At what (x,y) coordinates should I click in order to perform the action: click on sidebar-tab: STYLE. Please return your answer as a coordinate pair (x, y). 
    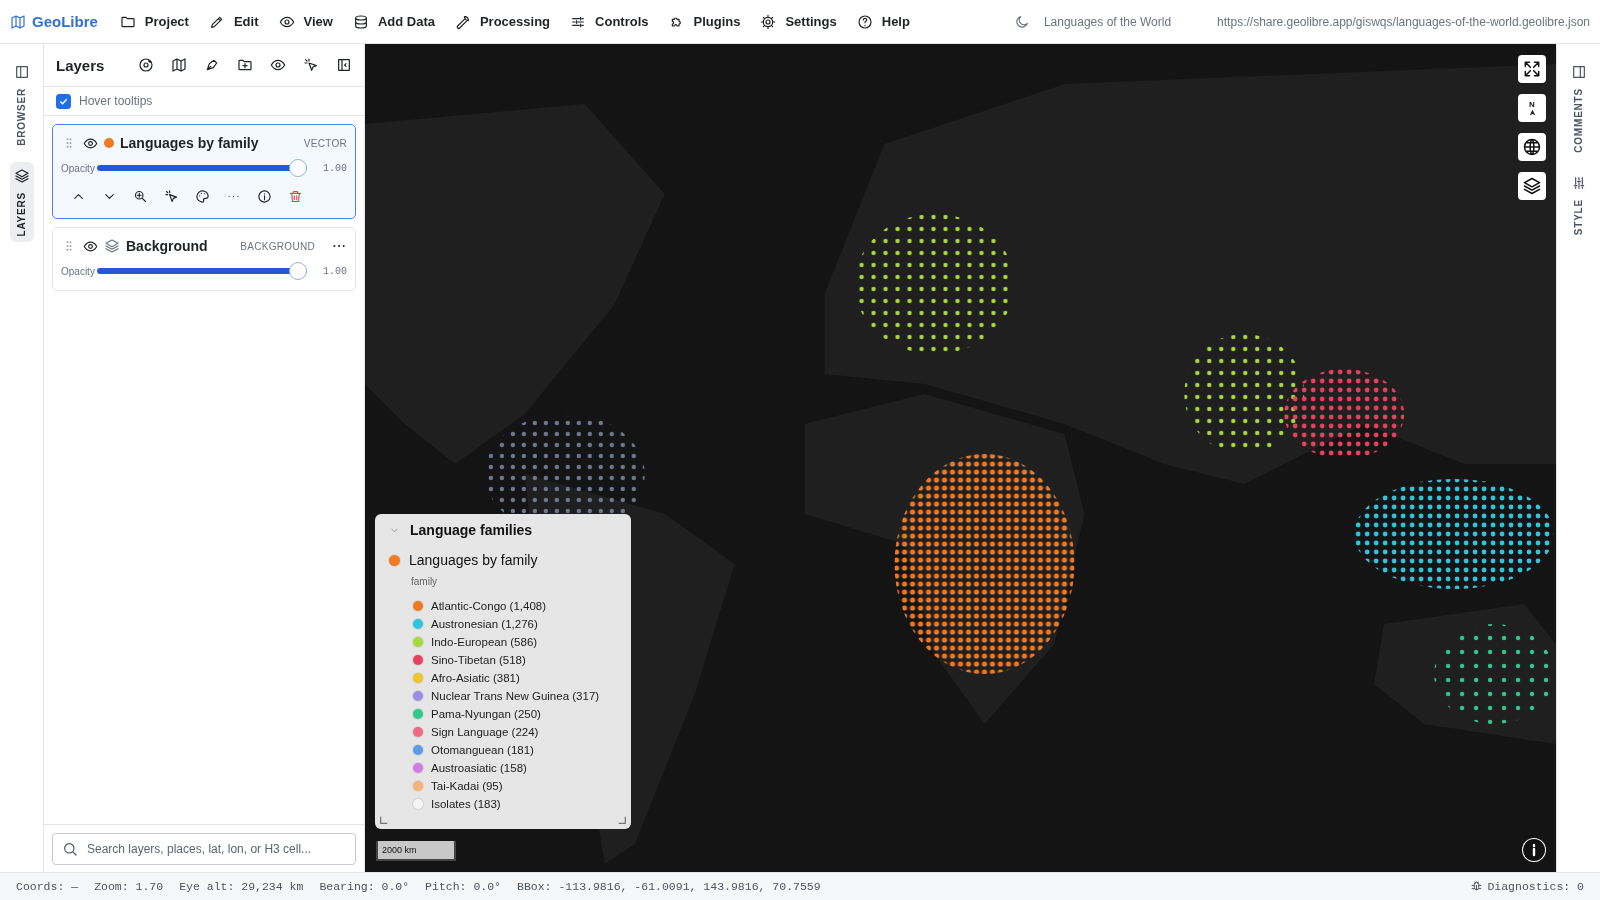
    Looking at the image, I should click on (1578, 204).